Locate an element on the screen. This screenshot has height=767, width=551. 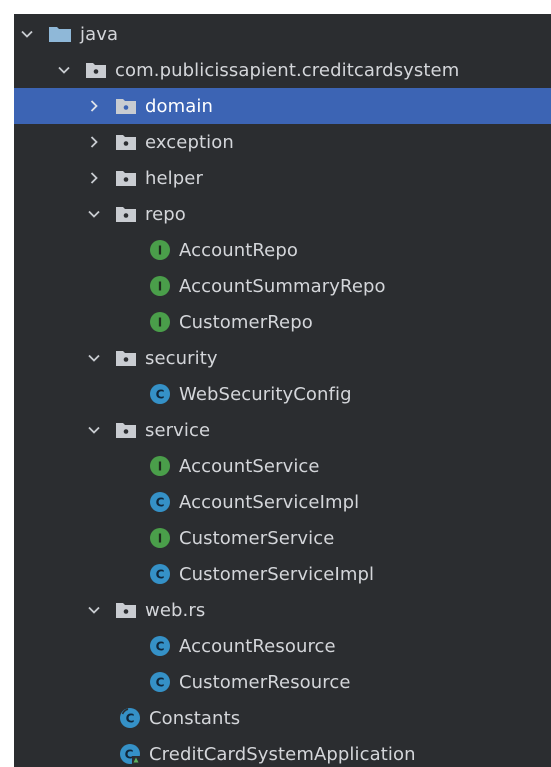
tree-node-label: AccountService is located at coordinates (249, 466).